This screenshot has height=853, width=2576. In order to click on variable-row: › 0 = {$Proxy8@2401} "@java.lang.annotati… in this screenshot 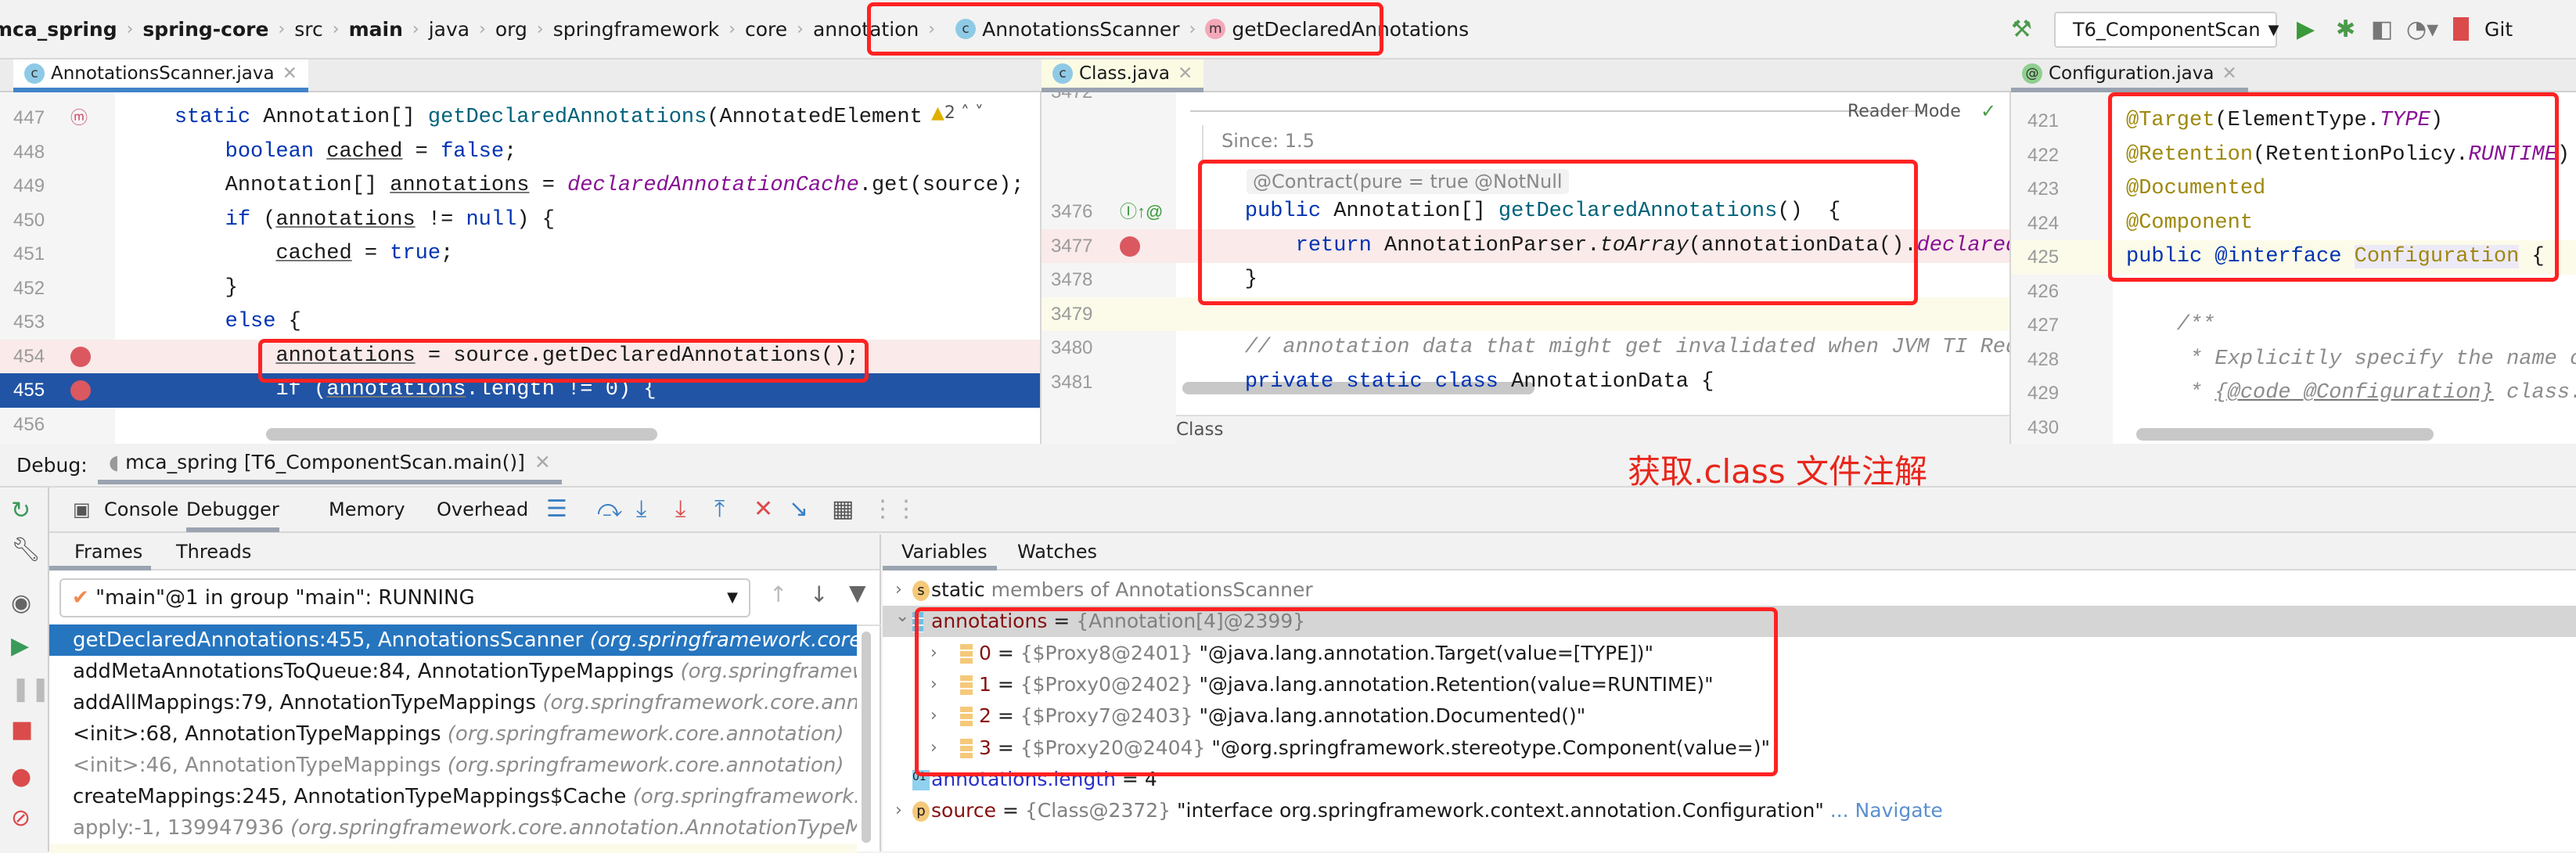, I will do `click(1729, 654)`.